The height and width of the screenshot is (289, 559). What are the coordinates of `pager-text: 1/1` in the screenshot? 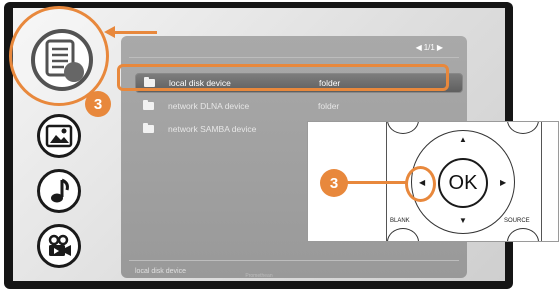 It's located at (429, 47).